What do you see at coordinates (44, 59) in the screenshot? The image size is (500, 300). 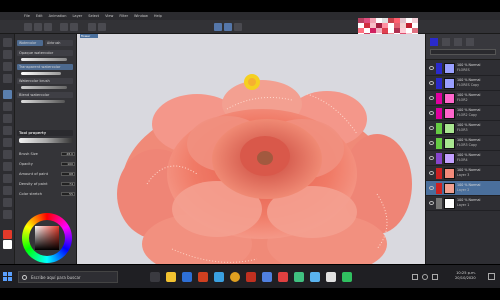 I see `brush-preview-stroke` at bounding box center [44, 59].